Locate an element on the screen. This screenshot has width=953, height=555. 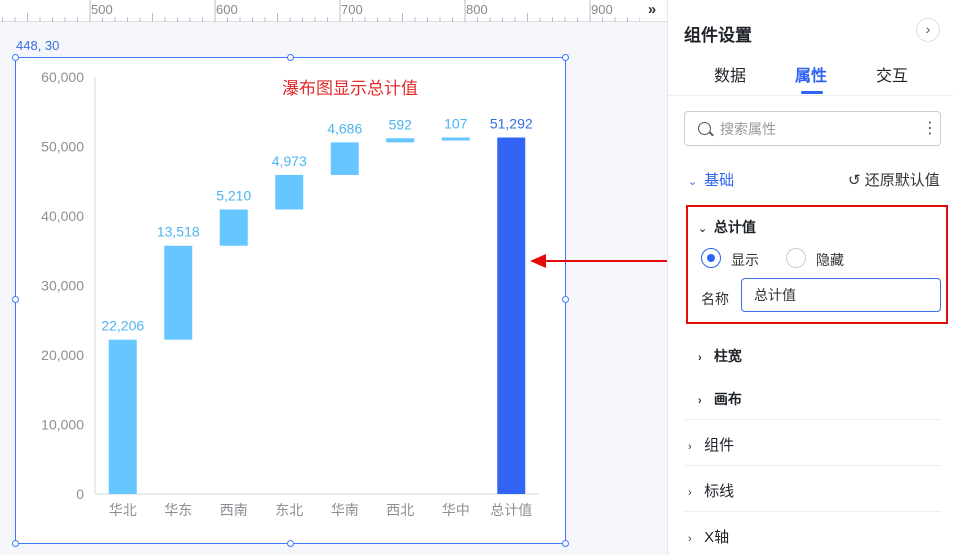
tab-data: 数据 is located at coordinates (730, 74).